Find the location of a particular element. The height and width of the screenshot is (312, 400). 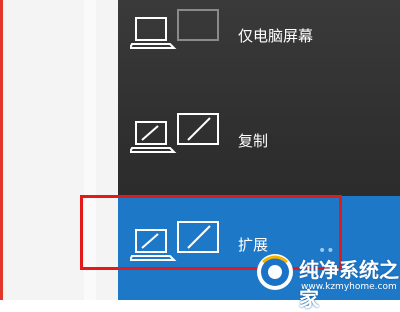

pc-screen-only-icon is located at coordinates (177, 32).